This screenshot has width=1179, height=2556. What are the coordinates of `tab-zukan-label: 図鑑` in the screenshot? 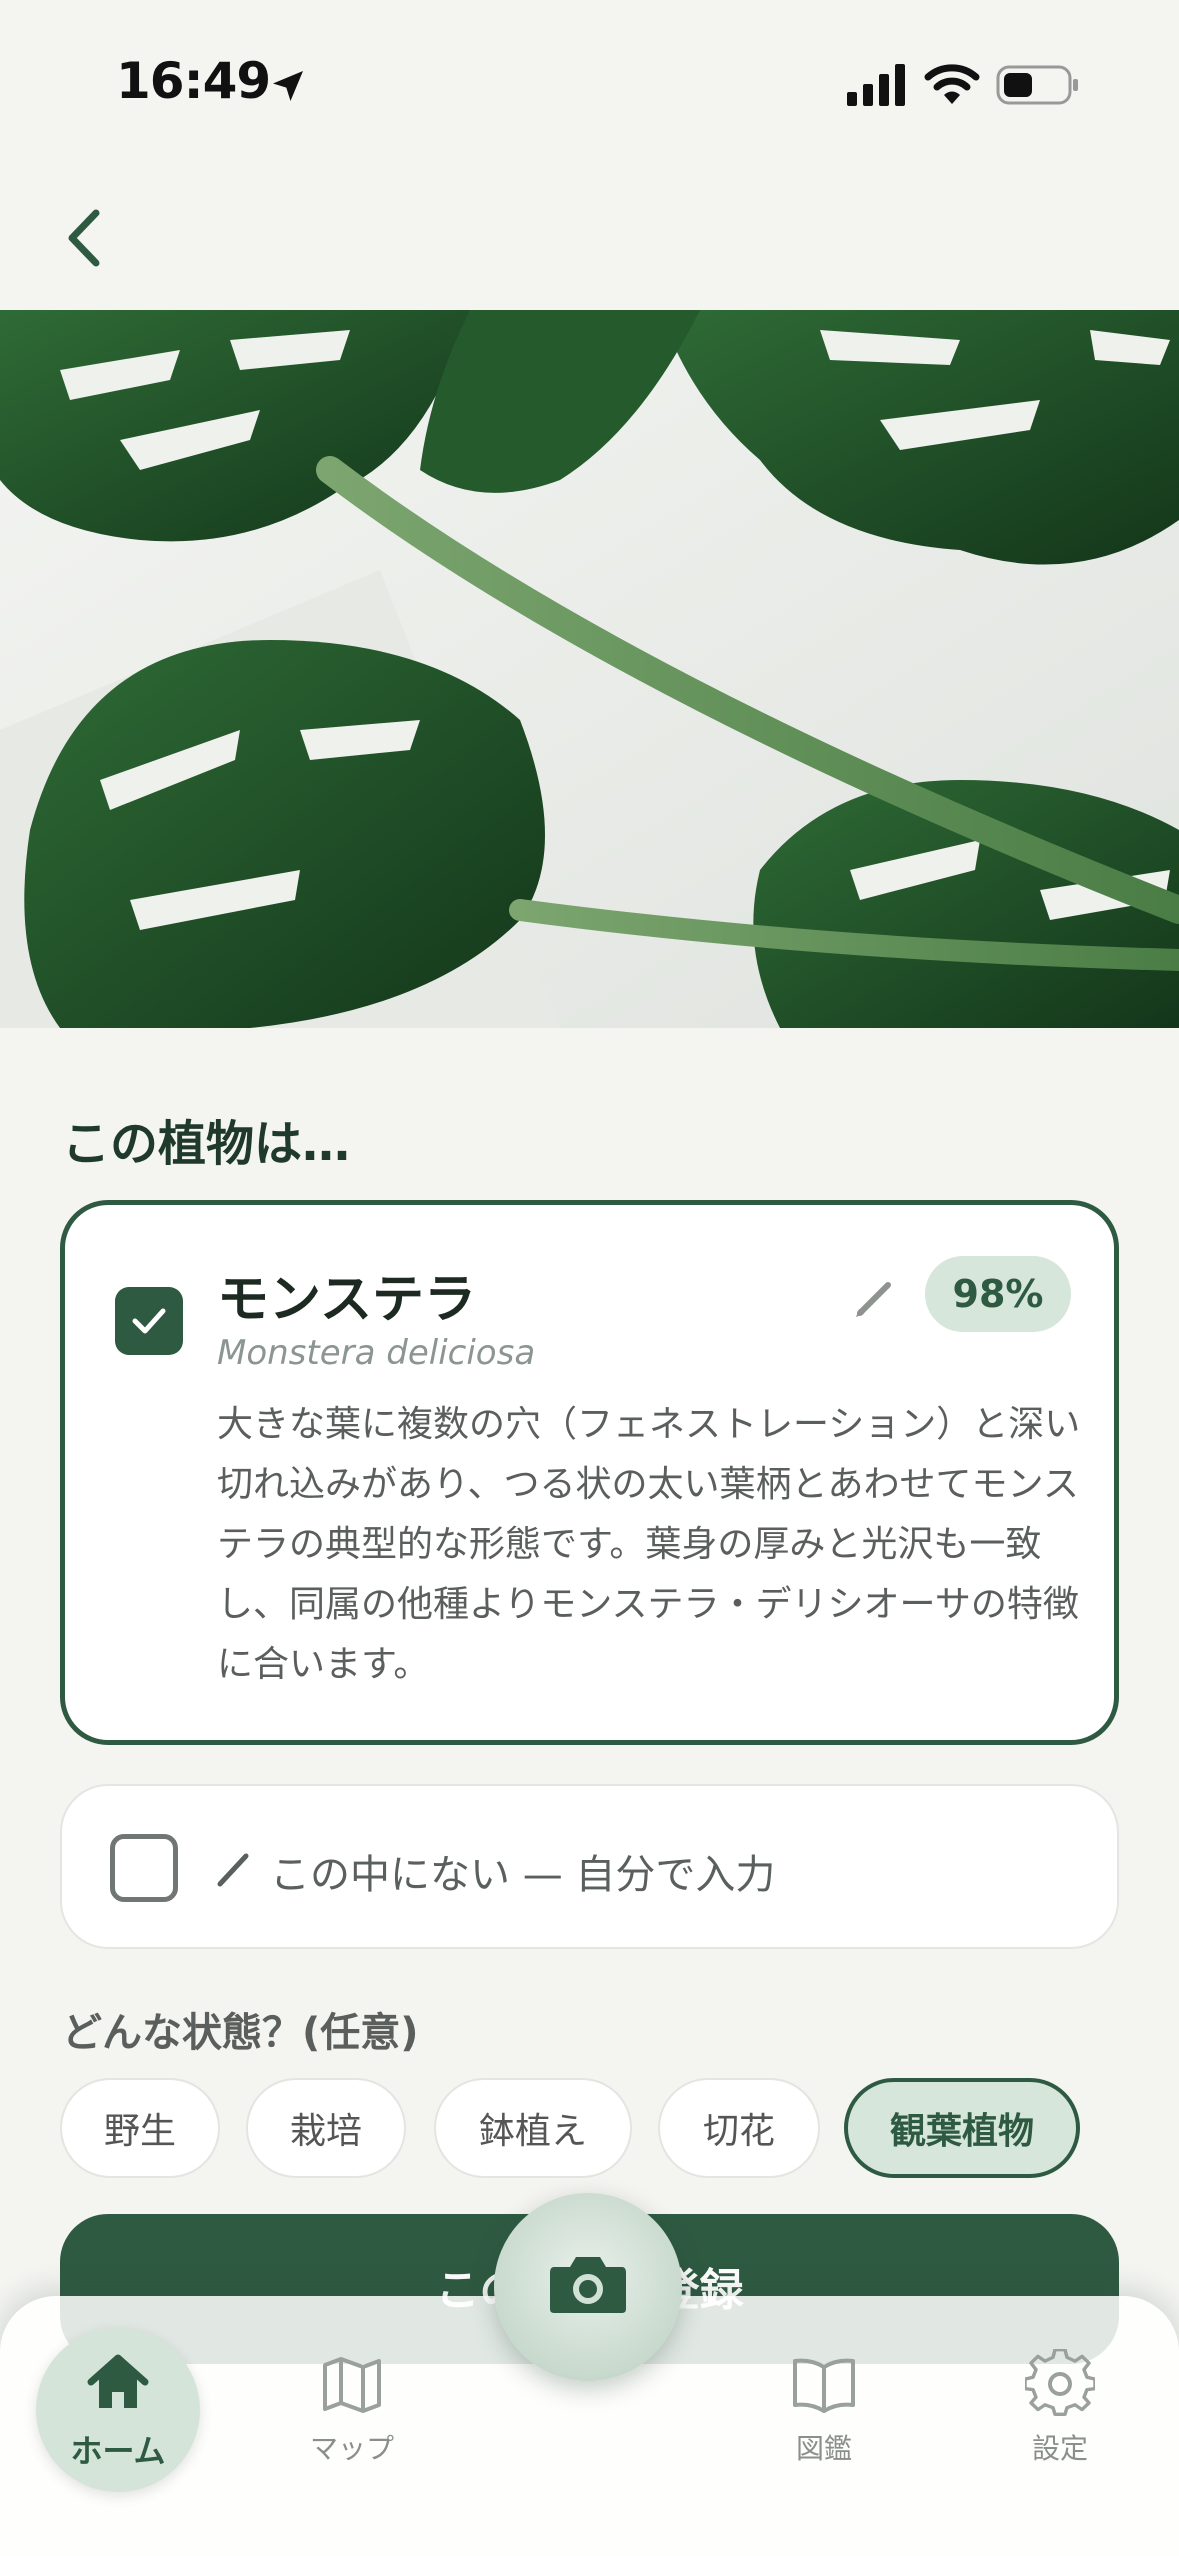 It's located at (823, 2448).